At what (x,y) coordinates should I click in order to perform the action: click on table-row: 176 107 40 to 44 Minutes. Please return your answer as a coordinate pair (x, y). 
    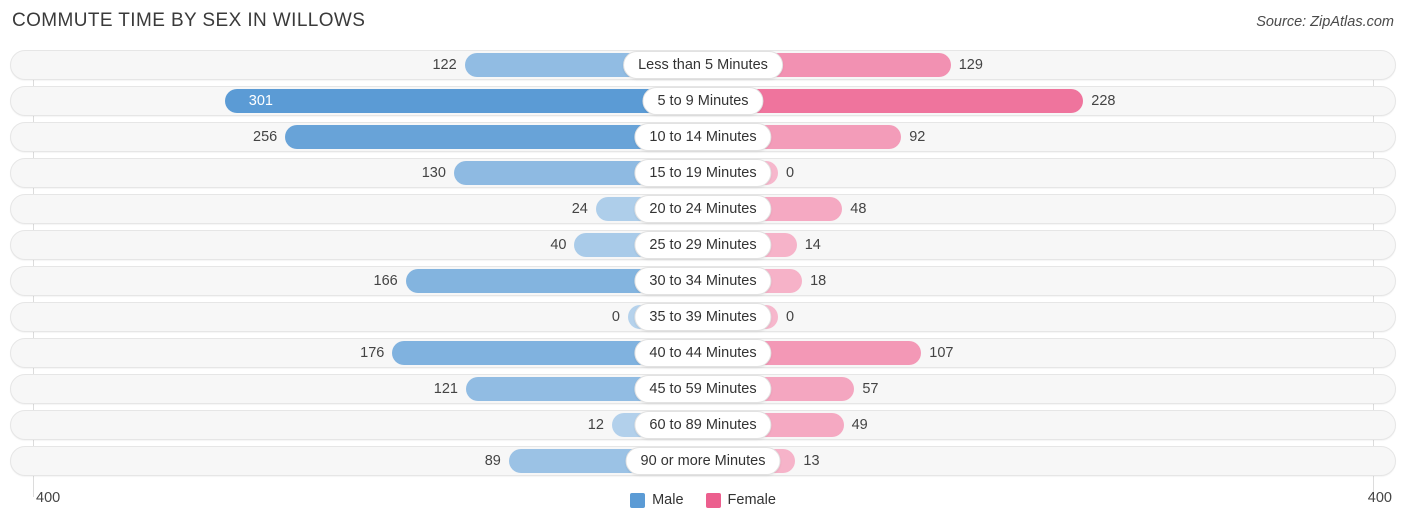
    Looking at the image, I should click on (703, 353).